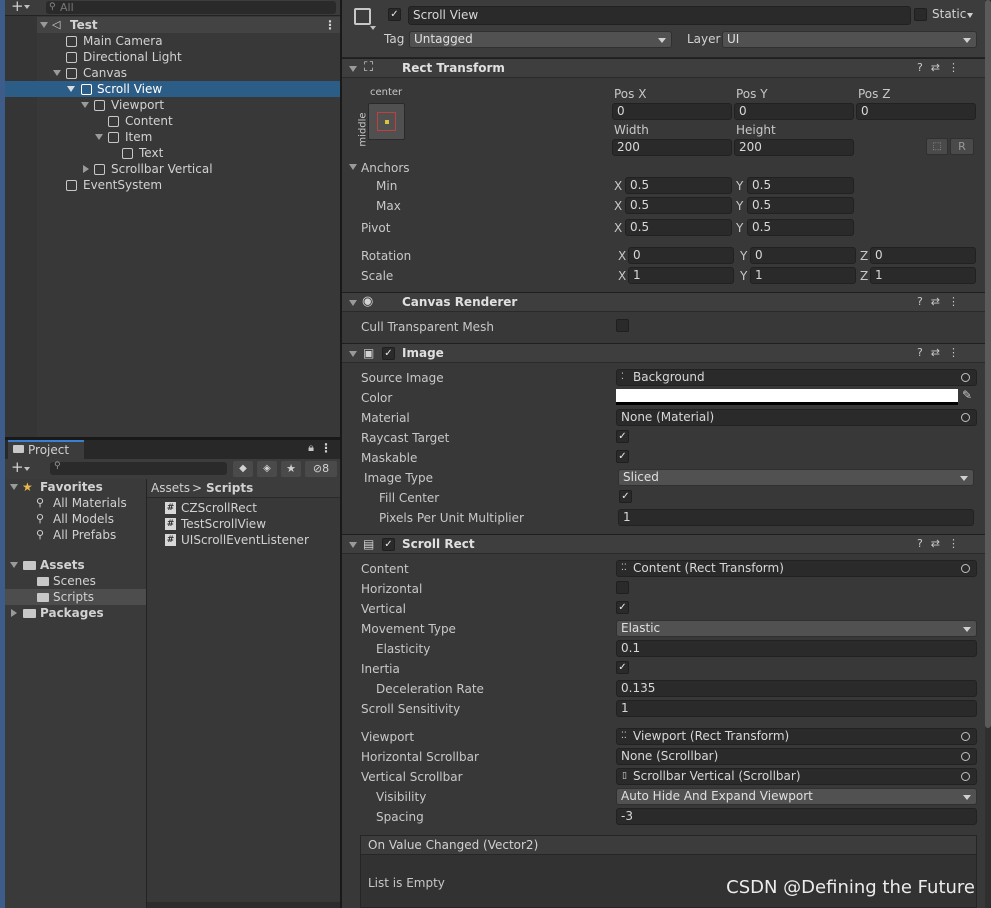 The image size is (991, 908). I want to click on canvas-renderer-header: ◉ Canvas Renderer ?⇄⋮, so click(663, 302).